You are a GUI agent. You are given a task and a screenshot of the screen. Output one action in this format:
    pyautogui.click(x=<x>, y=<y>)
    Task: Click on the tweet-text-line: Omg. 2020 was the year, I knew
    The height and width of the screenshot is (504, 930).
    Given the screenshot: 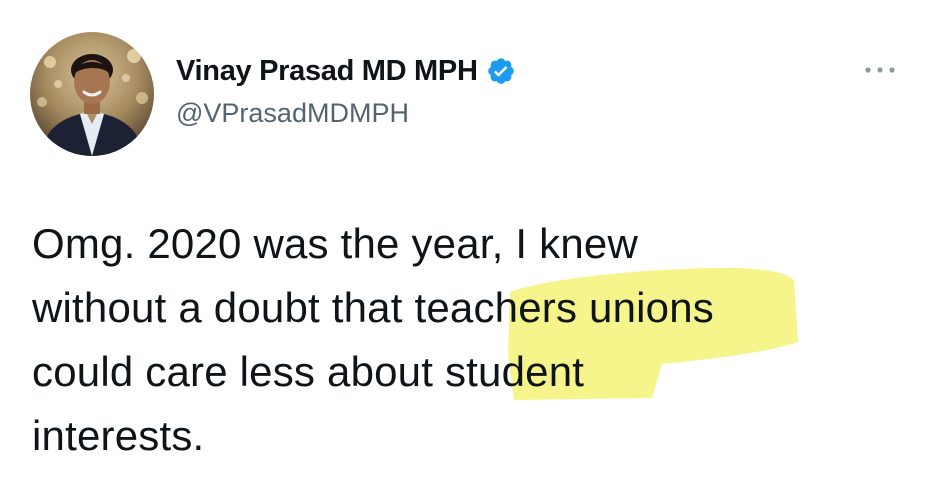 What is the action you would take?
    pyautogui.click(x=335, y=243)
    